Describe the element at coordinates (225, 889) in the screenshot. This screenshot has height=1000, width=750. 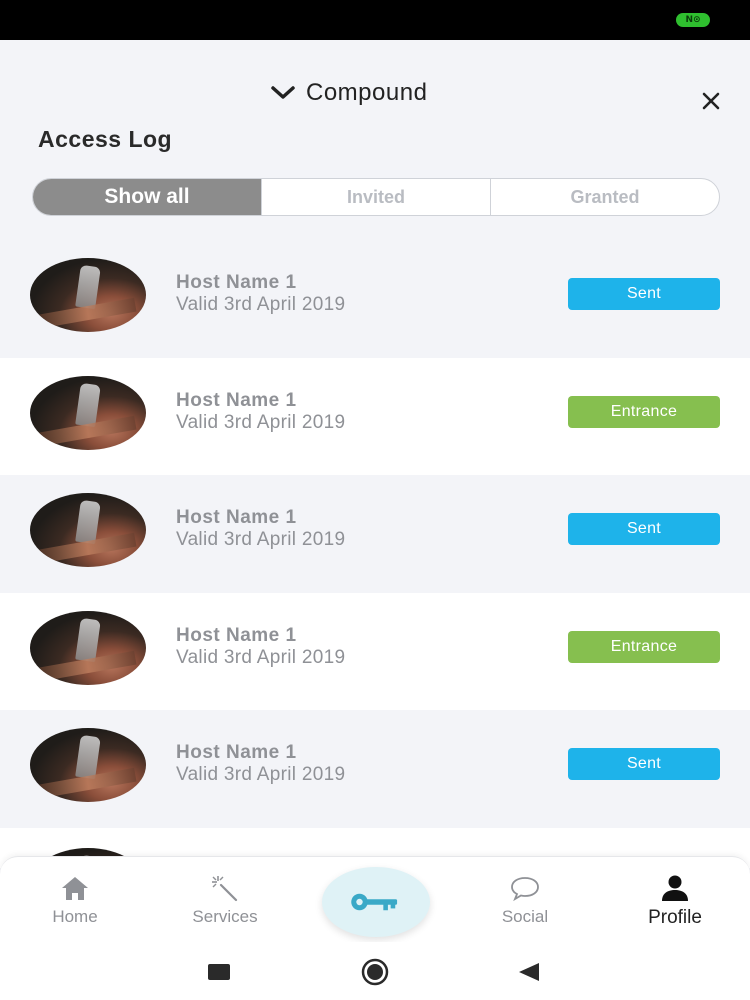
I see `magic-wand-icon` at that location.